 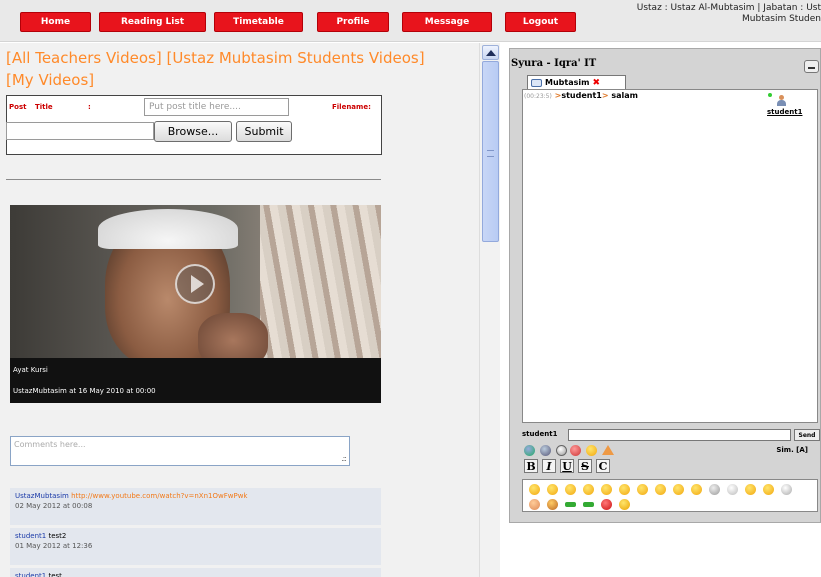 What do you see at coordinates (264, 131) in the screenshot?
I see `submit-button: Submit` at bounding box center [264, 131].